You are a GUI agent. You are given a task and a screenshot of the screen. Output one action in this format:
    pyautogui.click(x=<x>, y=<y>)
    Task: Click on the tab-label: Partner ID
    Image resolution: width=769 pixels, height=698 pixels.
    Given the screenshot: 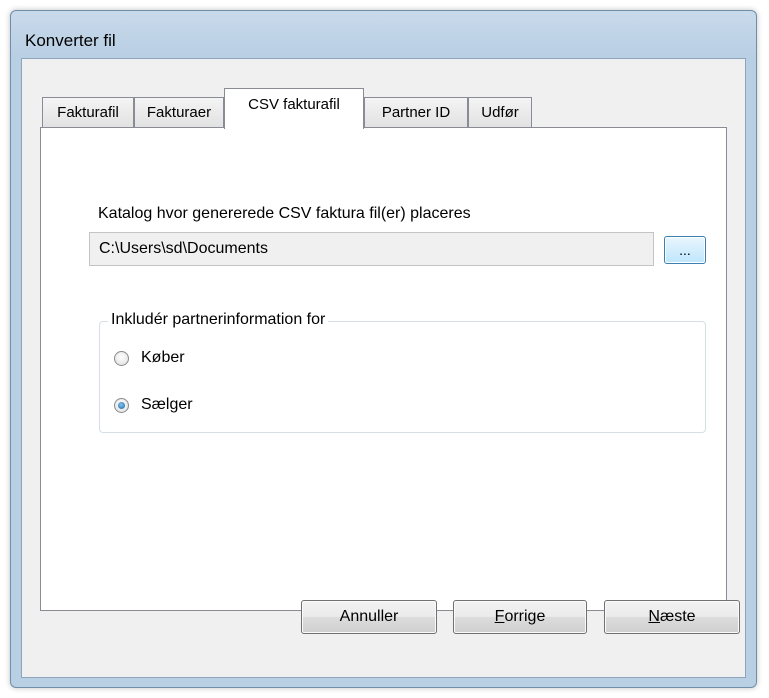 What is the action you would take?
    pyautogui.click(x=416, y=112)
    